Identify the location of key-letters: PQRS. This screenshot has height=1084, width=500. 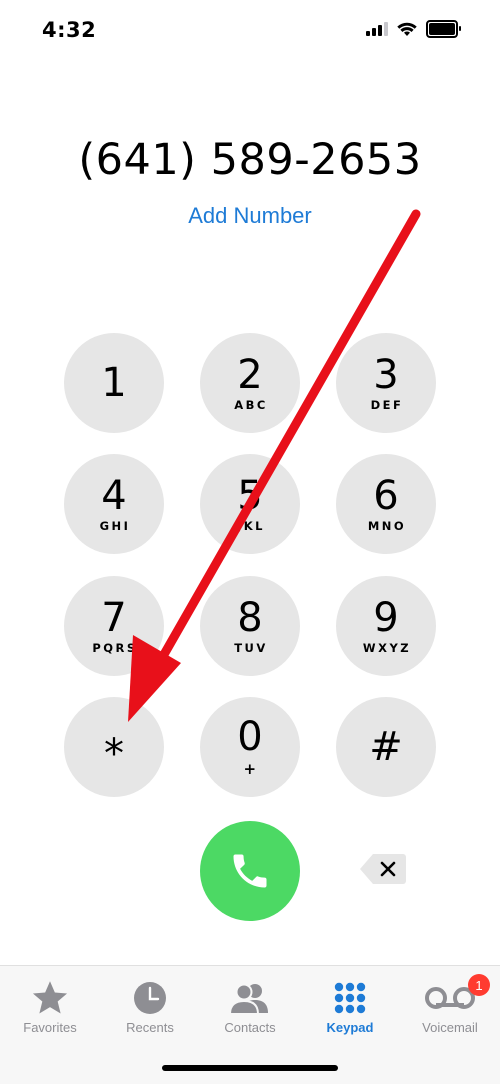
(115, 647).